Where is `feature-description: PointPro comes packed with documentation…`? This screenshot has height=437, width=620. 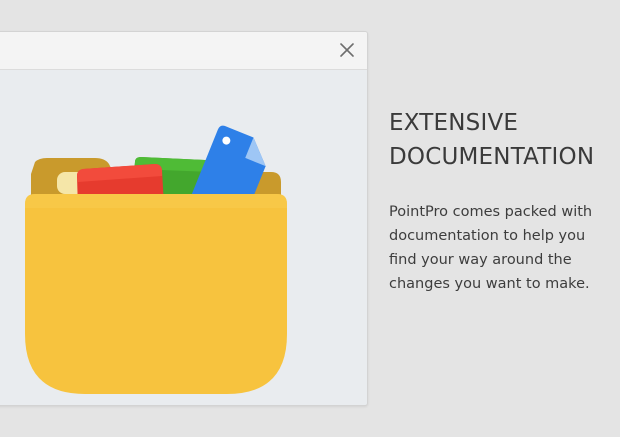 feature-description: PointPro comes packed with documentation… is located at coordinates (491, 248).